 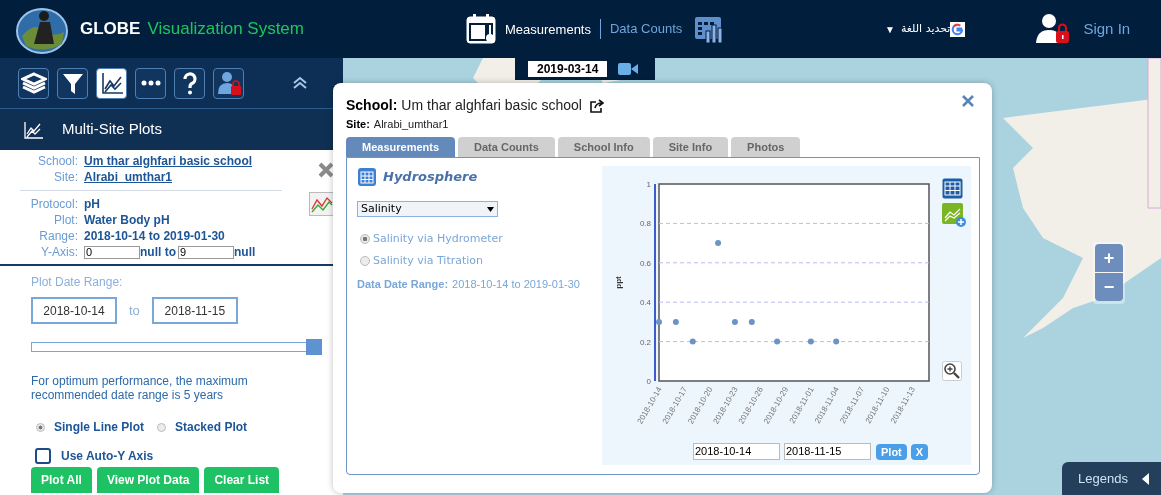 What do you see at coordinates (99, 427) in the screenshot?
I see `radio-label: Single Line Plot` at bounding box center [99, 427].